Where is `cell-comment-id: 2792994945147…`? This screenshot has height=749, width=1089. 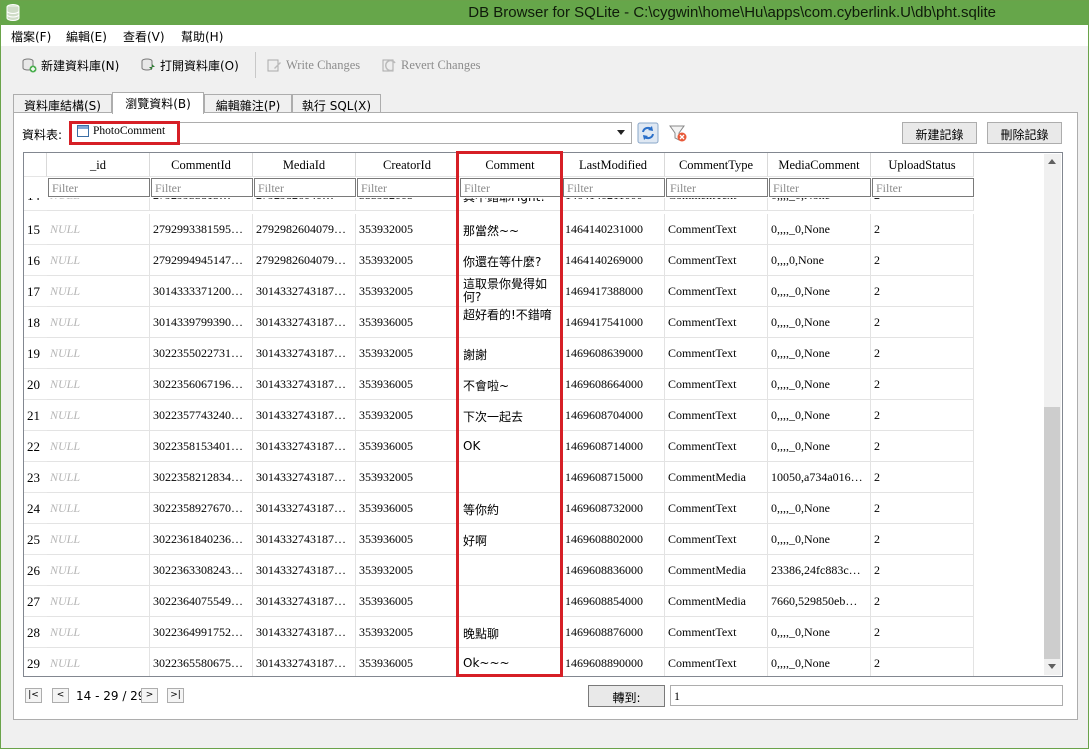 cell-comment-id: 2792994945147… is located at coordinates (201, 260).